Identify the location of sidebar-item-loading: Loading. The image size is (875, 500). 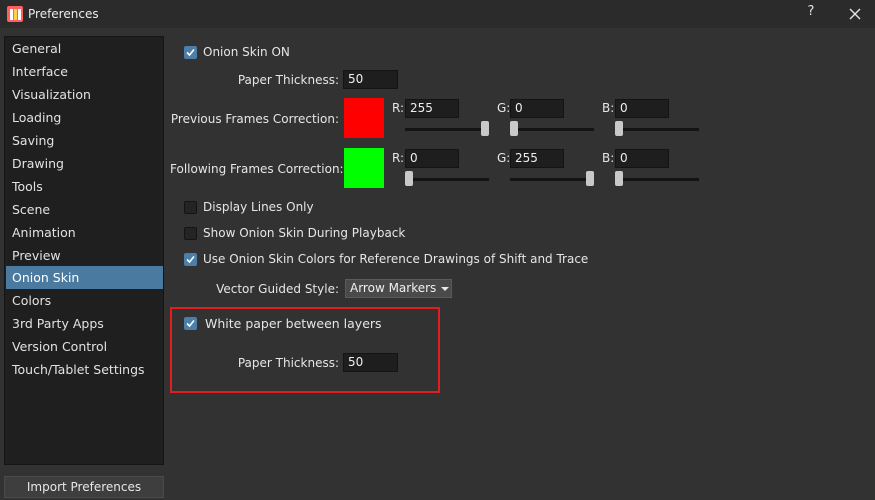
(84, 117).